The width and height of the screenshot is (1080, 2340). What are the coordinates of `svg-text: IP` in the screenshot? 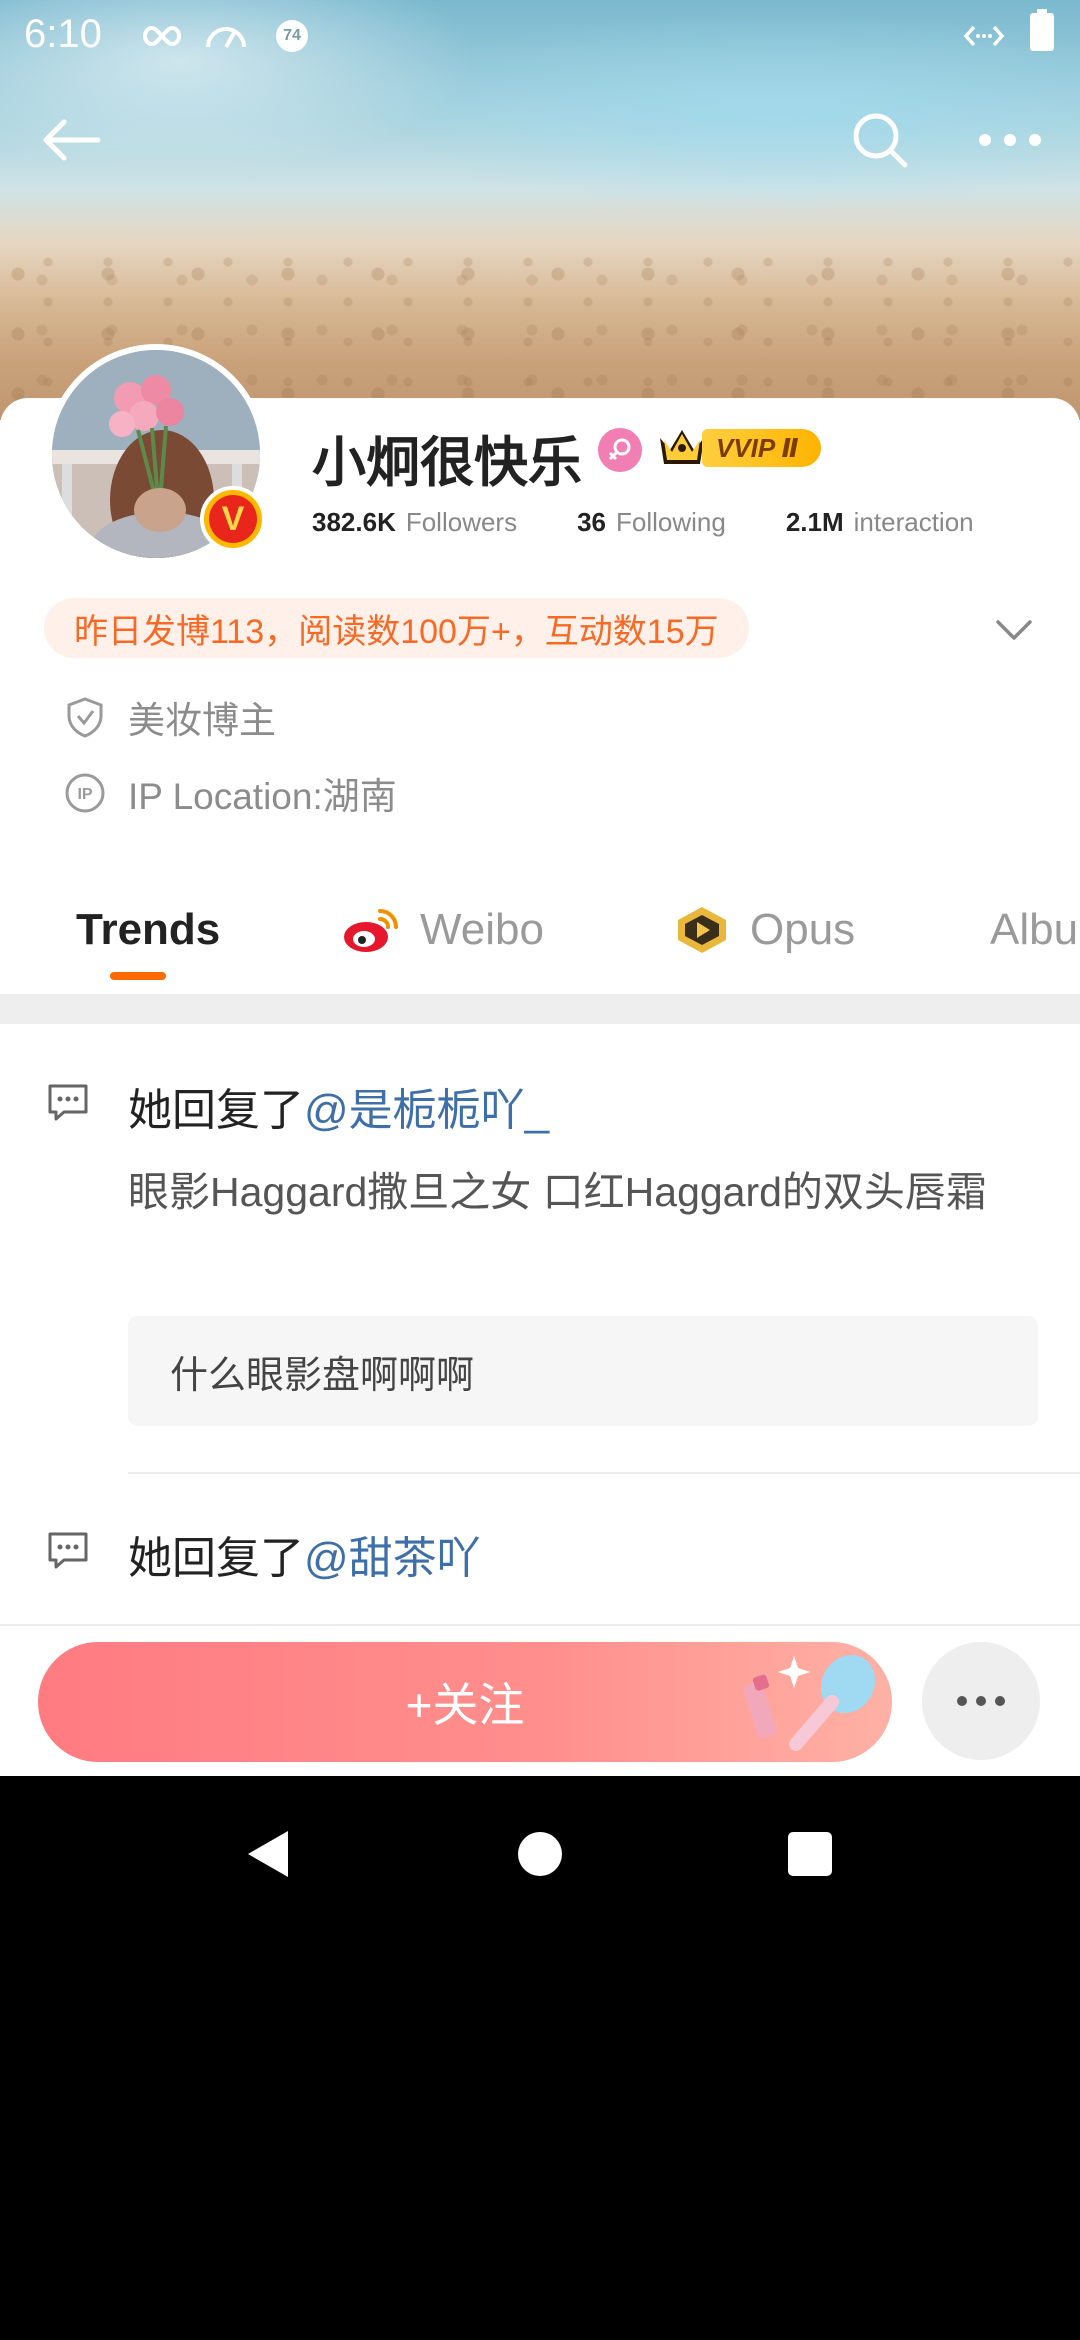 It's located at (84, 794).